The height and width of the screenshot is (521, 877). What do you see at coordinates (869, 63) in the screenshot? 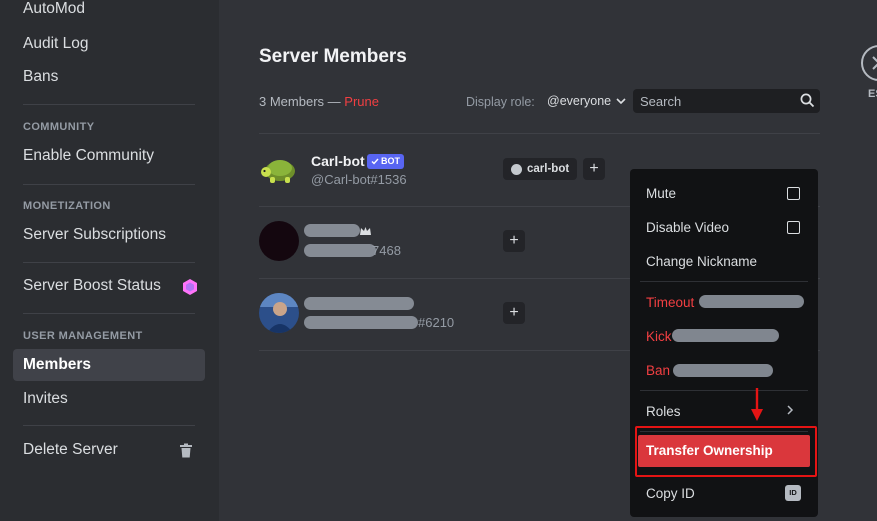
I see `close-button` at bounding box center [869, 63].